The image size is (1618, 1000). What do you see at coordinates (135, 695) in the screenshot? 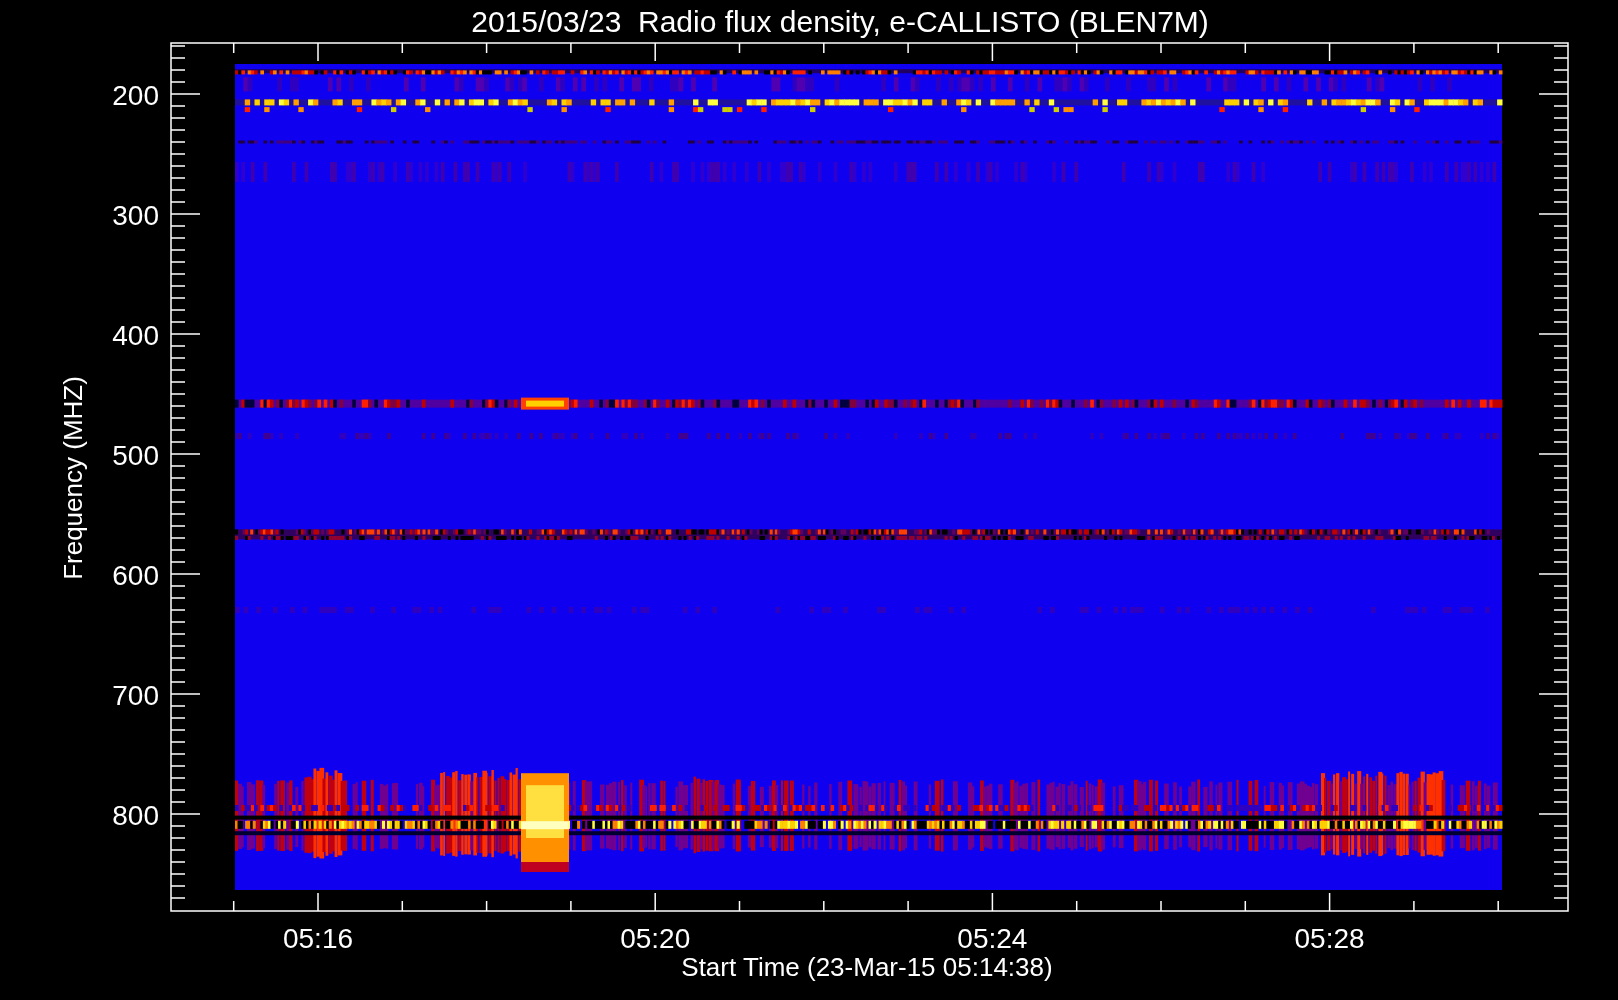
I see `tick-label: 700` at bounding box center [135, 695].